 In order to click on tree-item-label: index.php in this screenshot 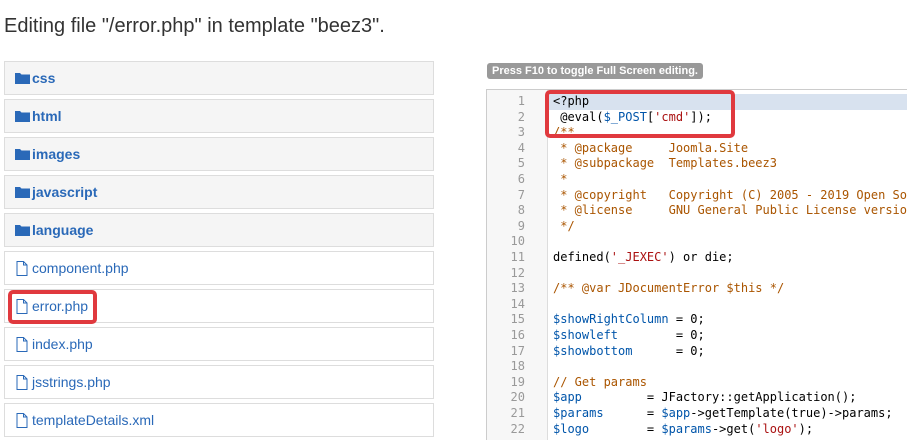, I will do `click(62, 344)`.